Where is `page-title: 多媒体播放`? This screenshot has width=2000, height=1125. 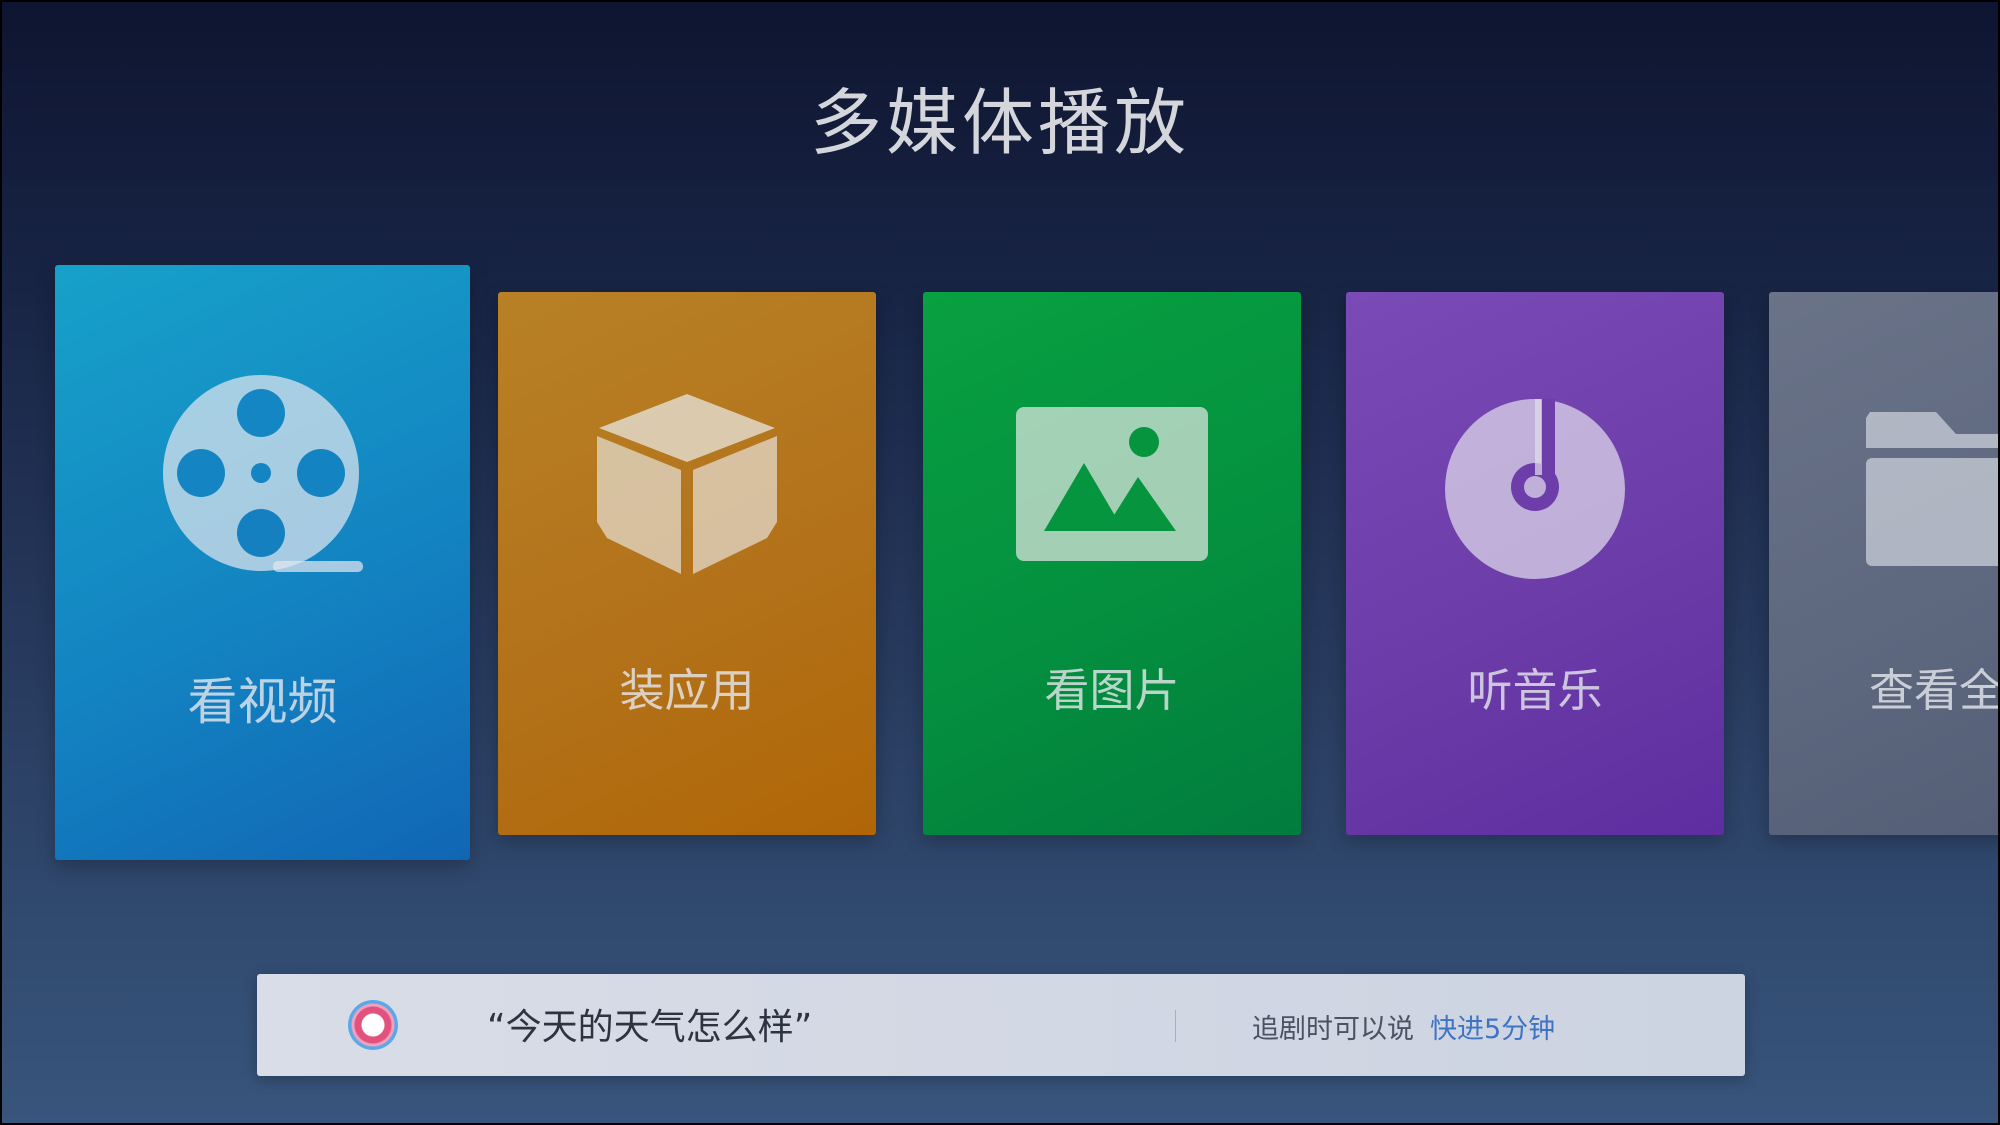
page-title: 多媒体播放 is located at coordinates (999, 123).